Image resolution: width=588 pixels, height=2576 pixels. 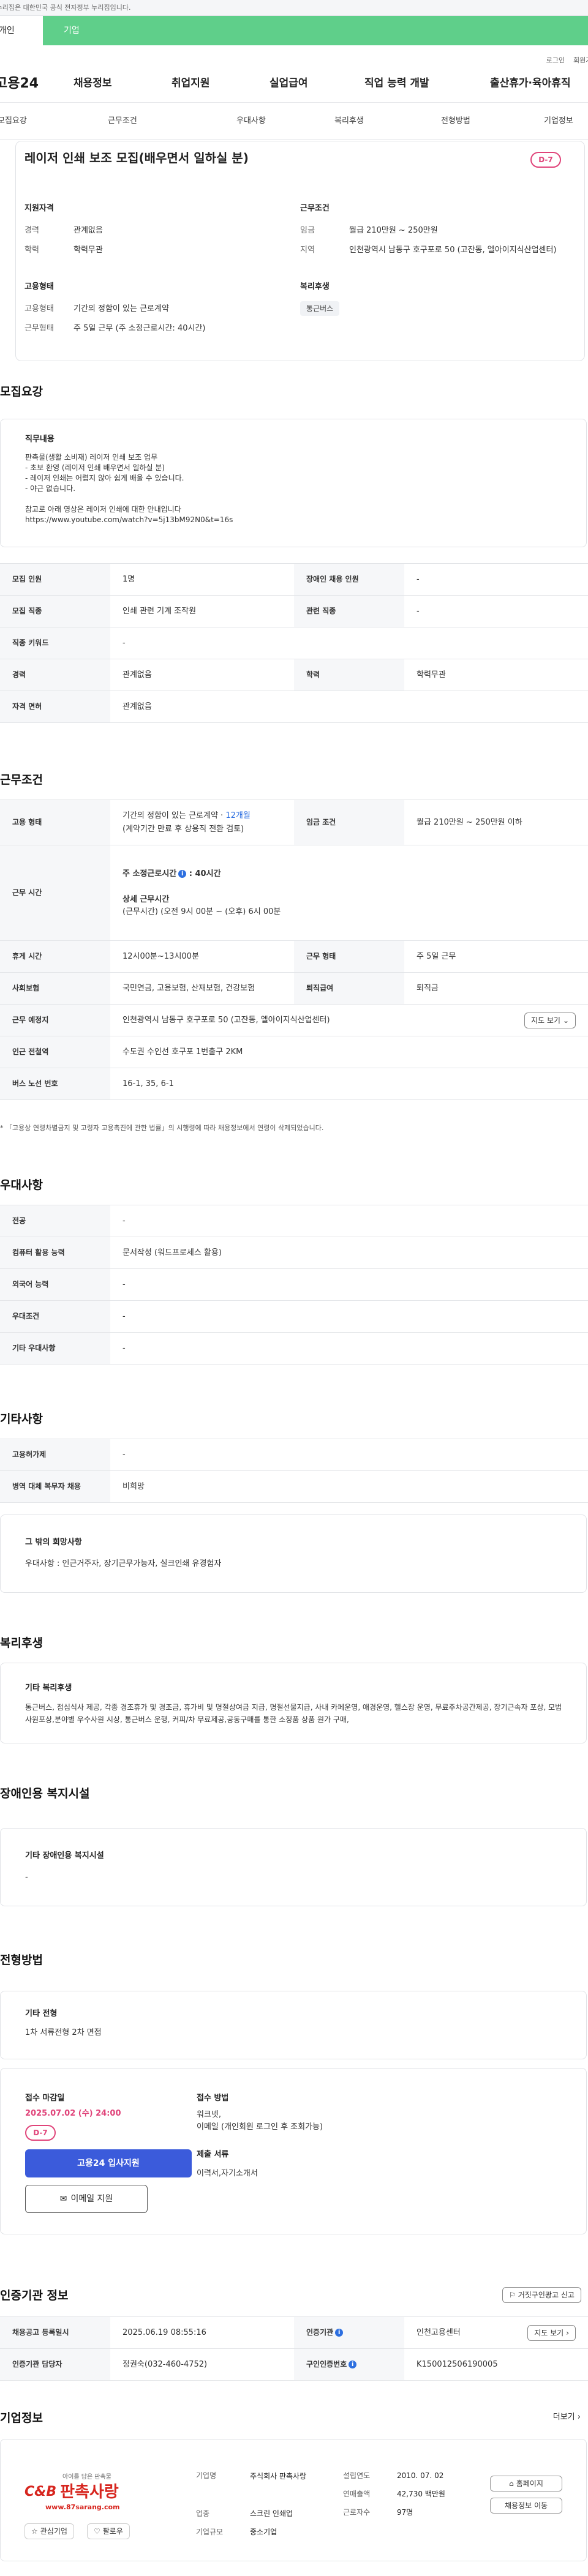 I want to click on disability-text: -, so click(x=27, y=1877).